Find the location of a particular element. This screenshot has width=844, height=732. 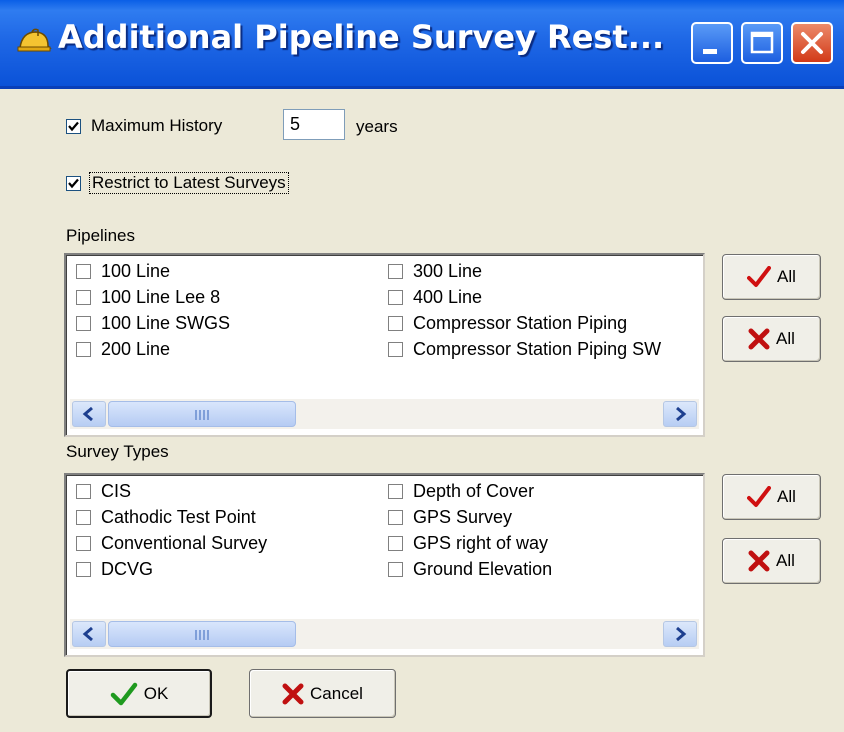

list-item: Compressor Station Piping is located at coordinates (507, 323).